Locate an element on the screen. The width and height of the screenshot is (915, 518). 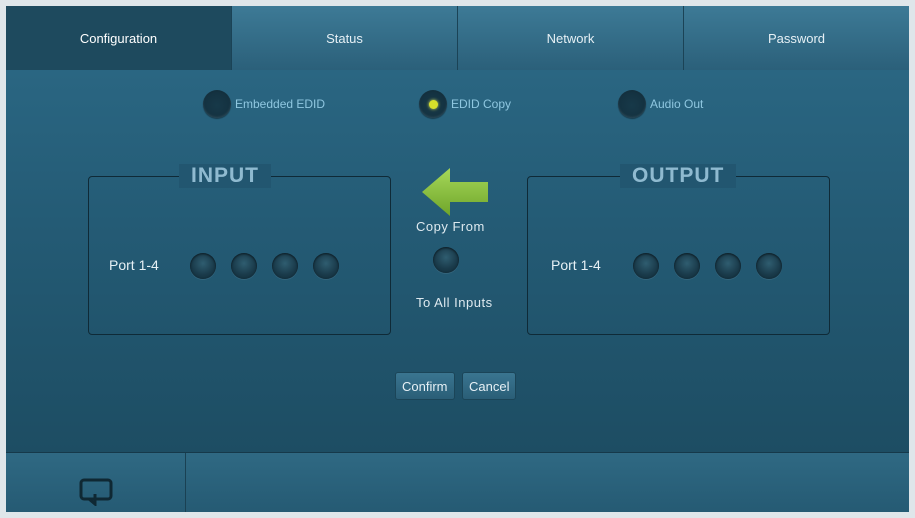
input-panel: INPUT Port 1-4 is located at coordinates (239, 249).